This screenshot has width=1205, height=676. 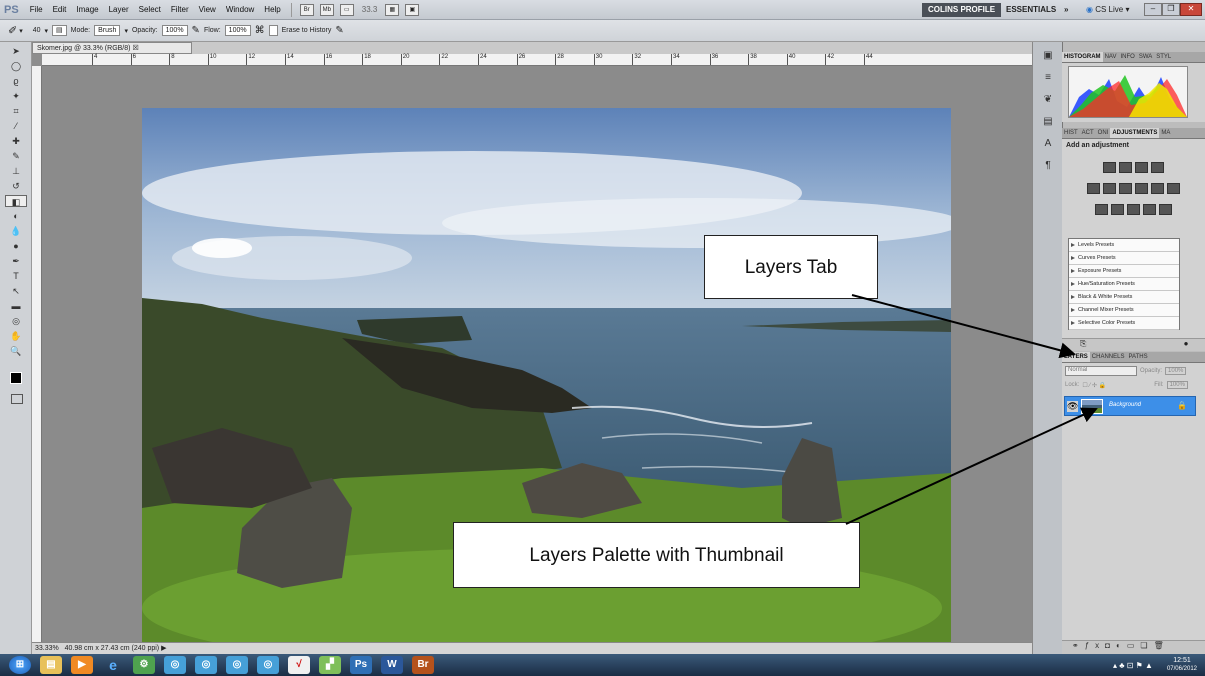 What do you see at coordinates (963, 326) in the screenshot?
I see `arrow-to-layers-tab` at bounding box center [963, 326].